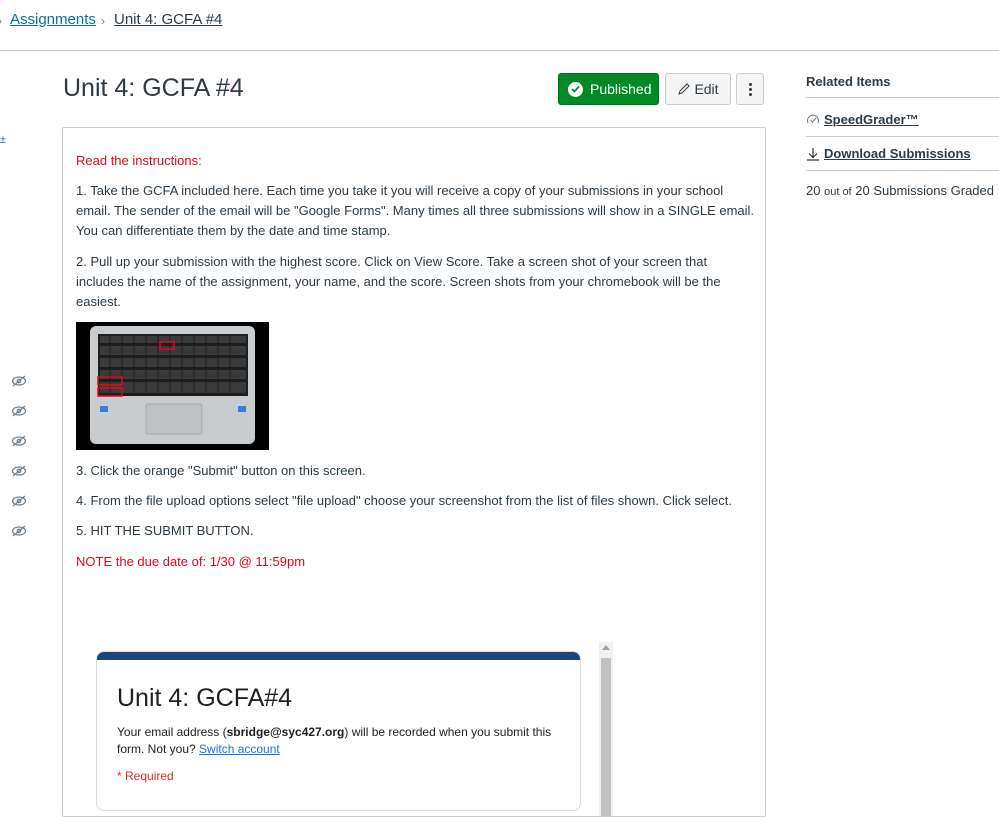 This screenshot has width=999, height=817. What do you see at coordinates (168, 19) in the screenshot?
I see `breadcrumb-current-page: Unit 4: GCFA #4` at bounding box center [168, 19].